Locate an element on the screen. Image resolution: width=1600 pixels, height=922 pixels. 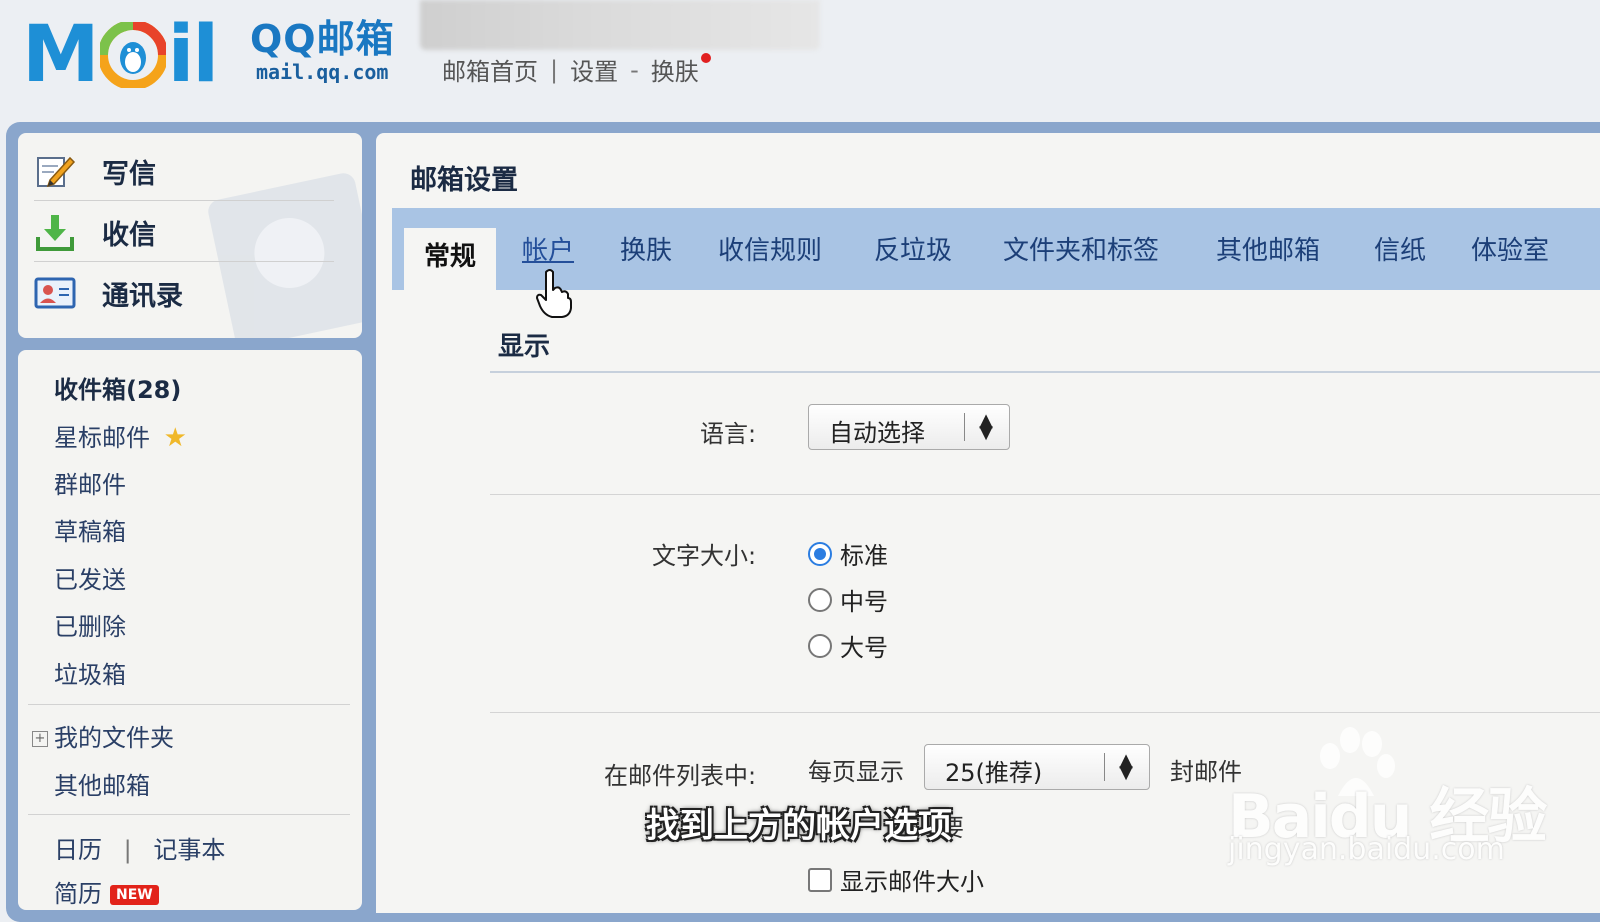
expand-plus-icon: + is located at coordinates (40, 739).